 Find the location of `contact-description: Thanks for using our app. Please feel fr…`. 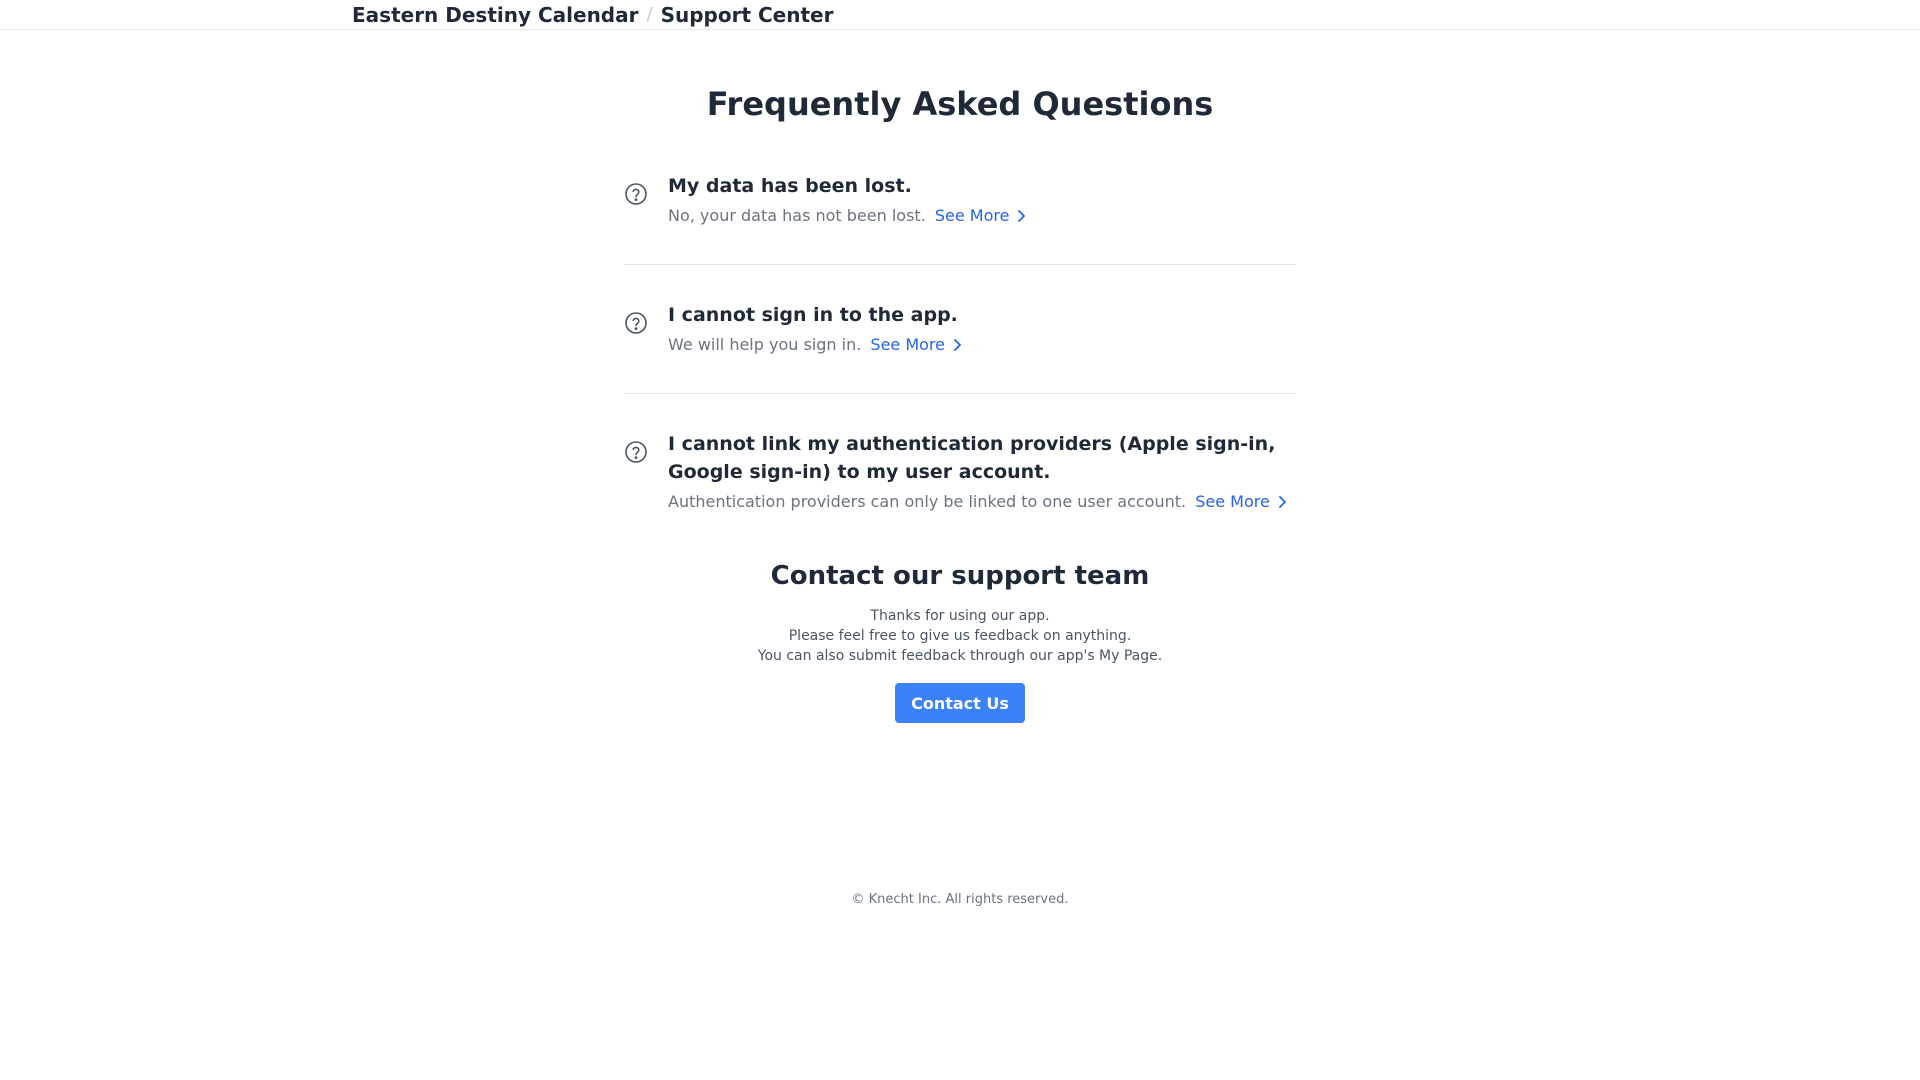

contact-description: Thanks for using our app. Please feel fr… is located at coordinates (960, 636).